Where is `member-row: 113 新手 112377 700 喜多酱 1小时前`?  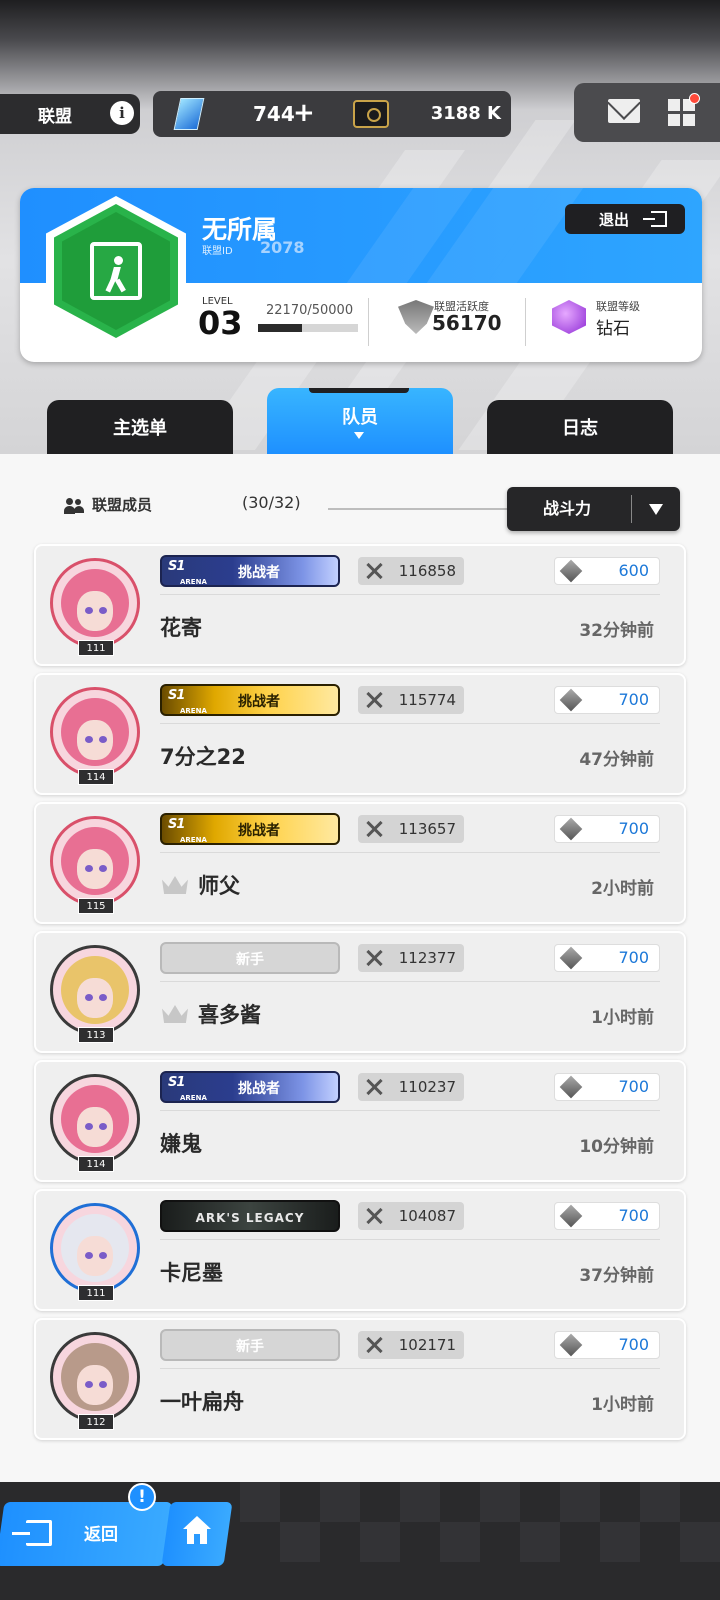 member-row: 113 新手 112377 700 喜多酱 1小时前 is located at coordinates (360, 992).